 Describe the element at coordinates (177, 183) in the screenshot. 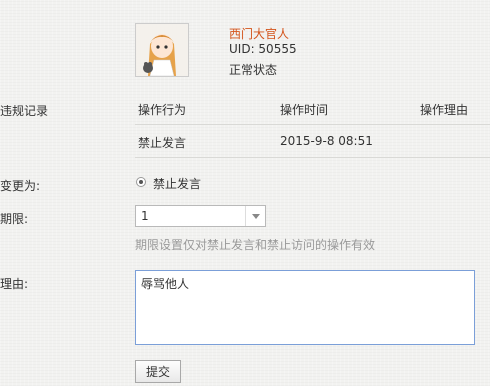

I see `ban-speech-option-label: 禁止发言` at that location.